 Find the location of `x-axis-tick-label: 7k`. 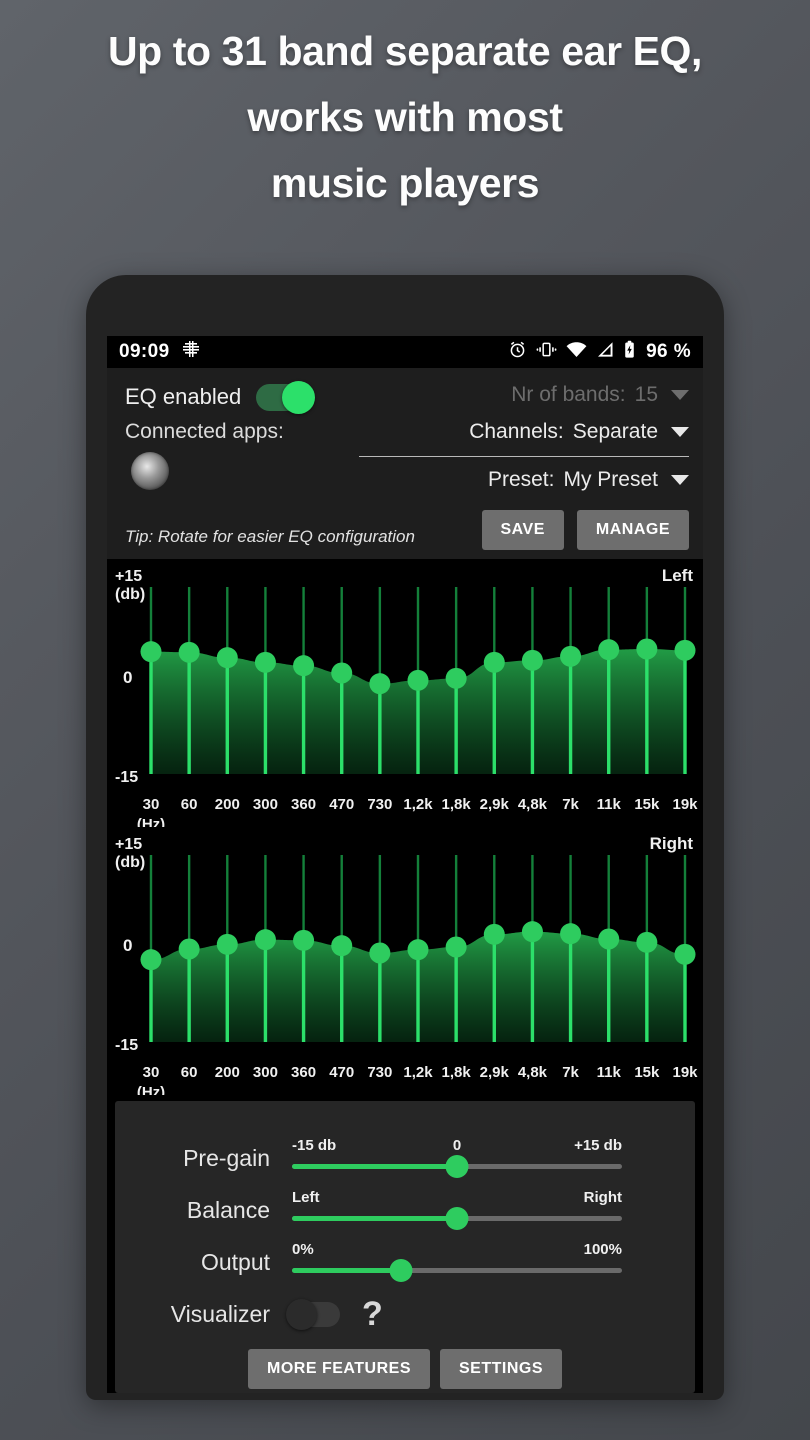

x-axis-tick-label: 7k is located at coordinates (570, 804).